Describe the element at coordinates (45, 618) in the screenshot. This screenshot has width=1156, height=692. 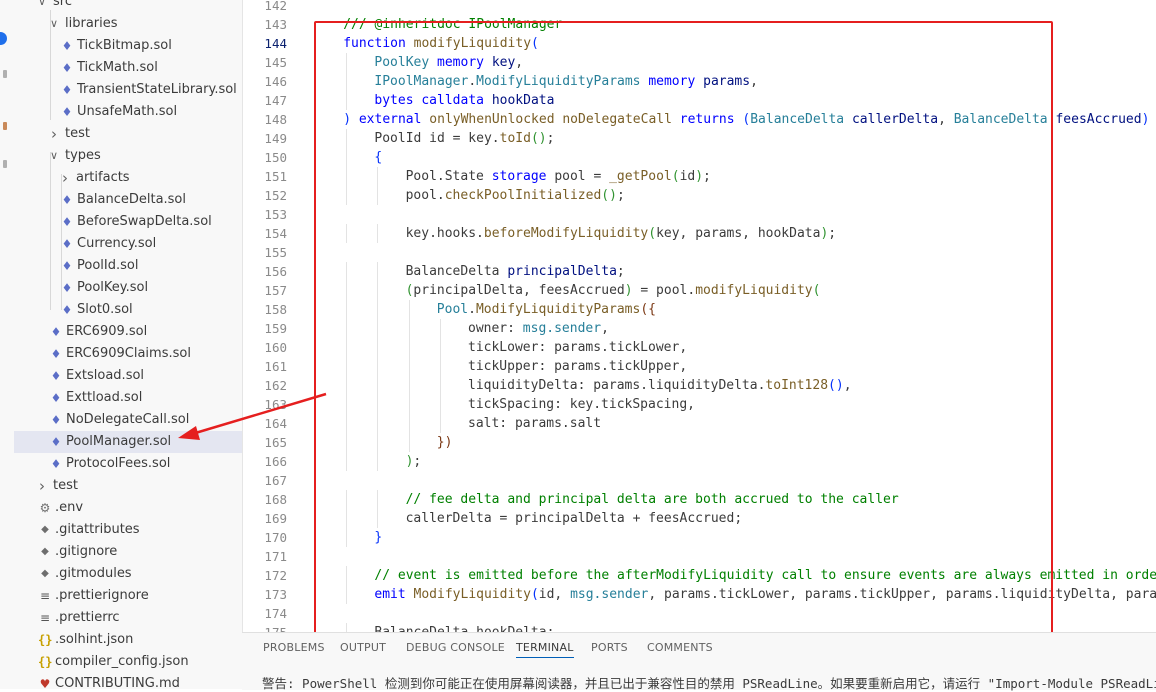
I see `config-file-icon: ≡` at that location.